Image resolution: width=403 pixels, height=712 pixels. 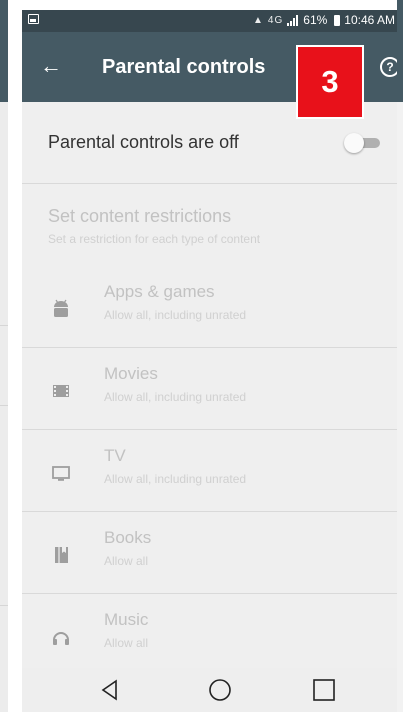 I want to click on help-icon: ?, so click(x=388, y=67).